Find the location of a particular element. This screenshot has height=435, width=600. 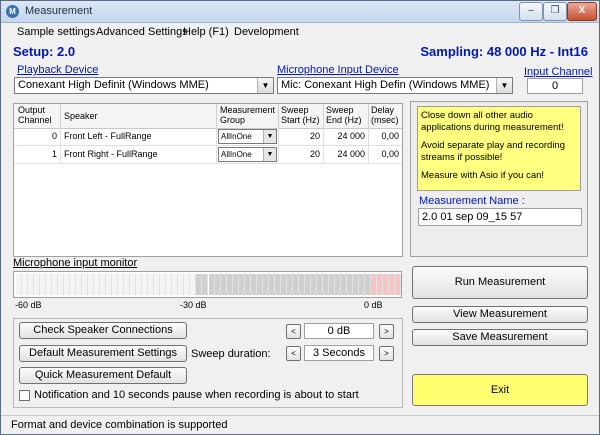

cell-speaker: Front Left - FullRange is located at coordinates (139, 136).